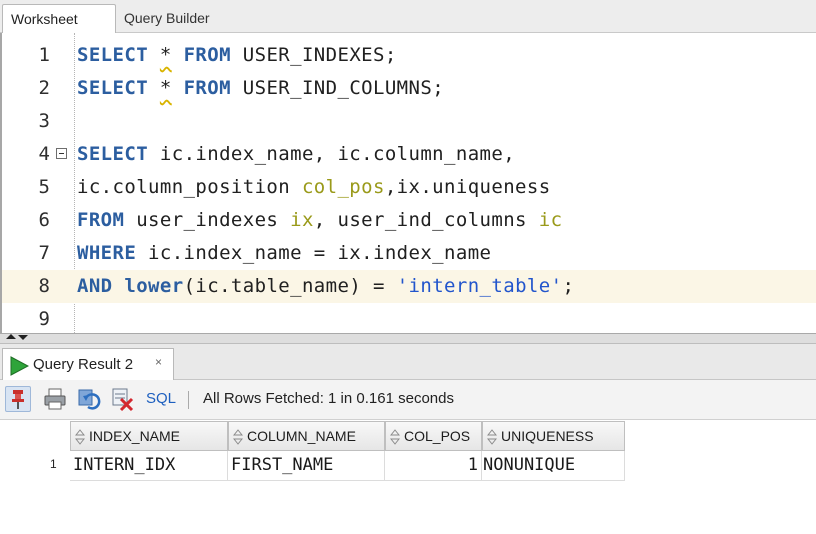 The width and height of the screenshot is (816, 534). Describe the element at coordinates (59, 18) in the screenshot. I see `tab-worksheet: Worksheet` at that location.